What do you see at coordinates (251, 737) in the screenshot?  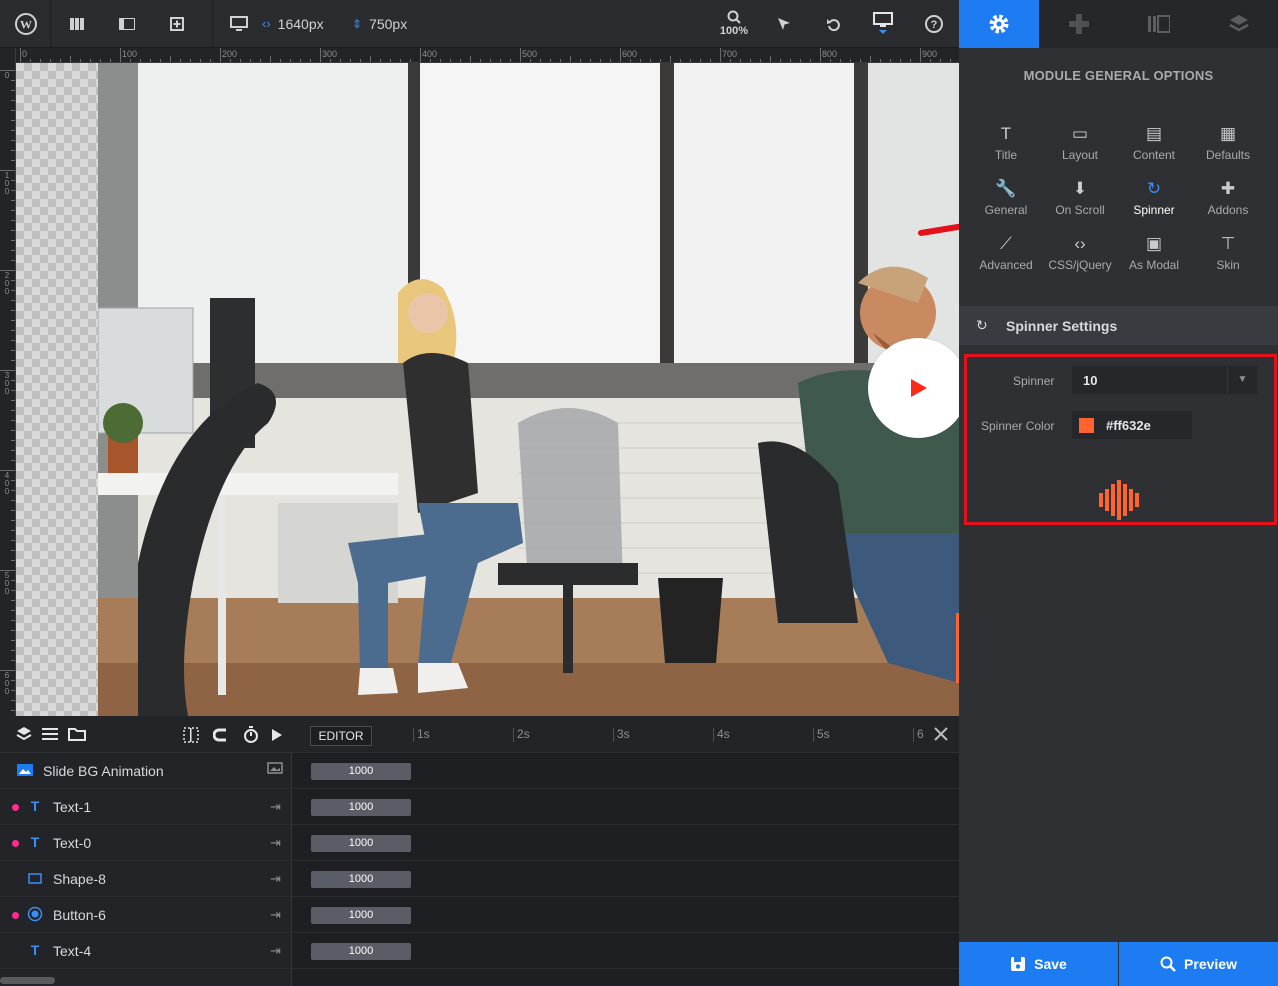 I see `stopwatch-icon` at bounding box center [251, 737].